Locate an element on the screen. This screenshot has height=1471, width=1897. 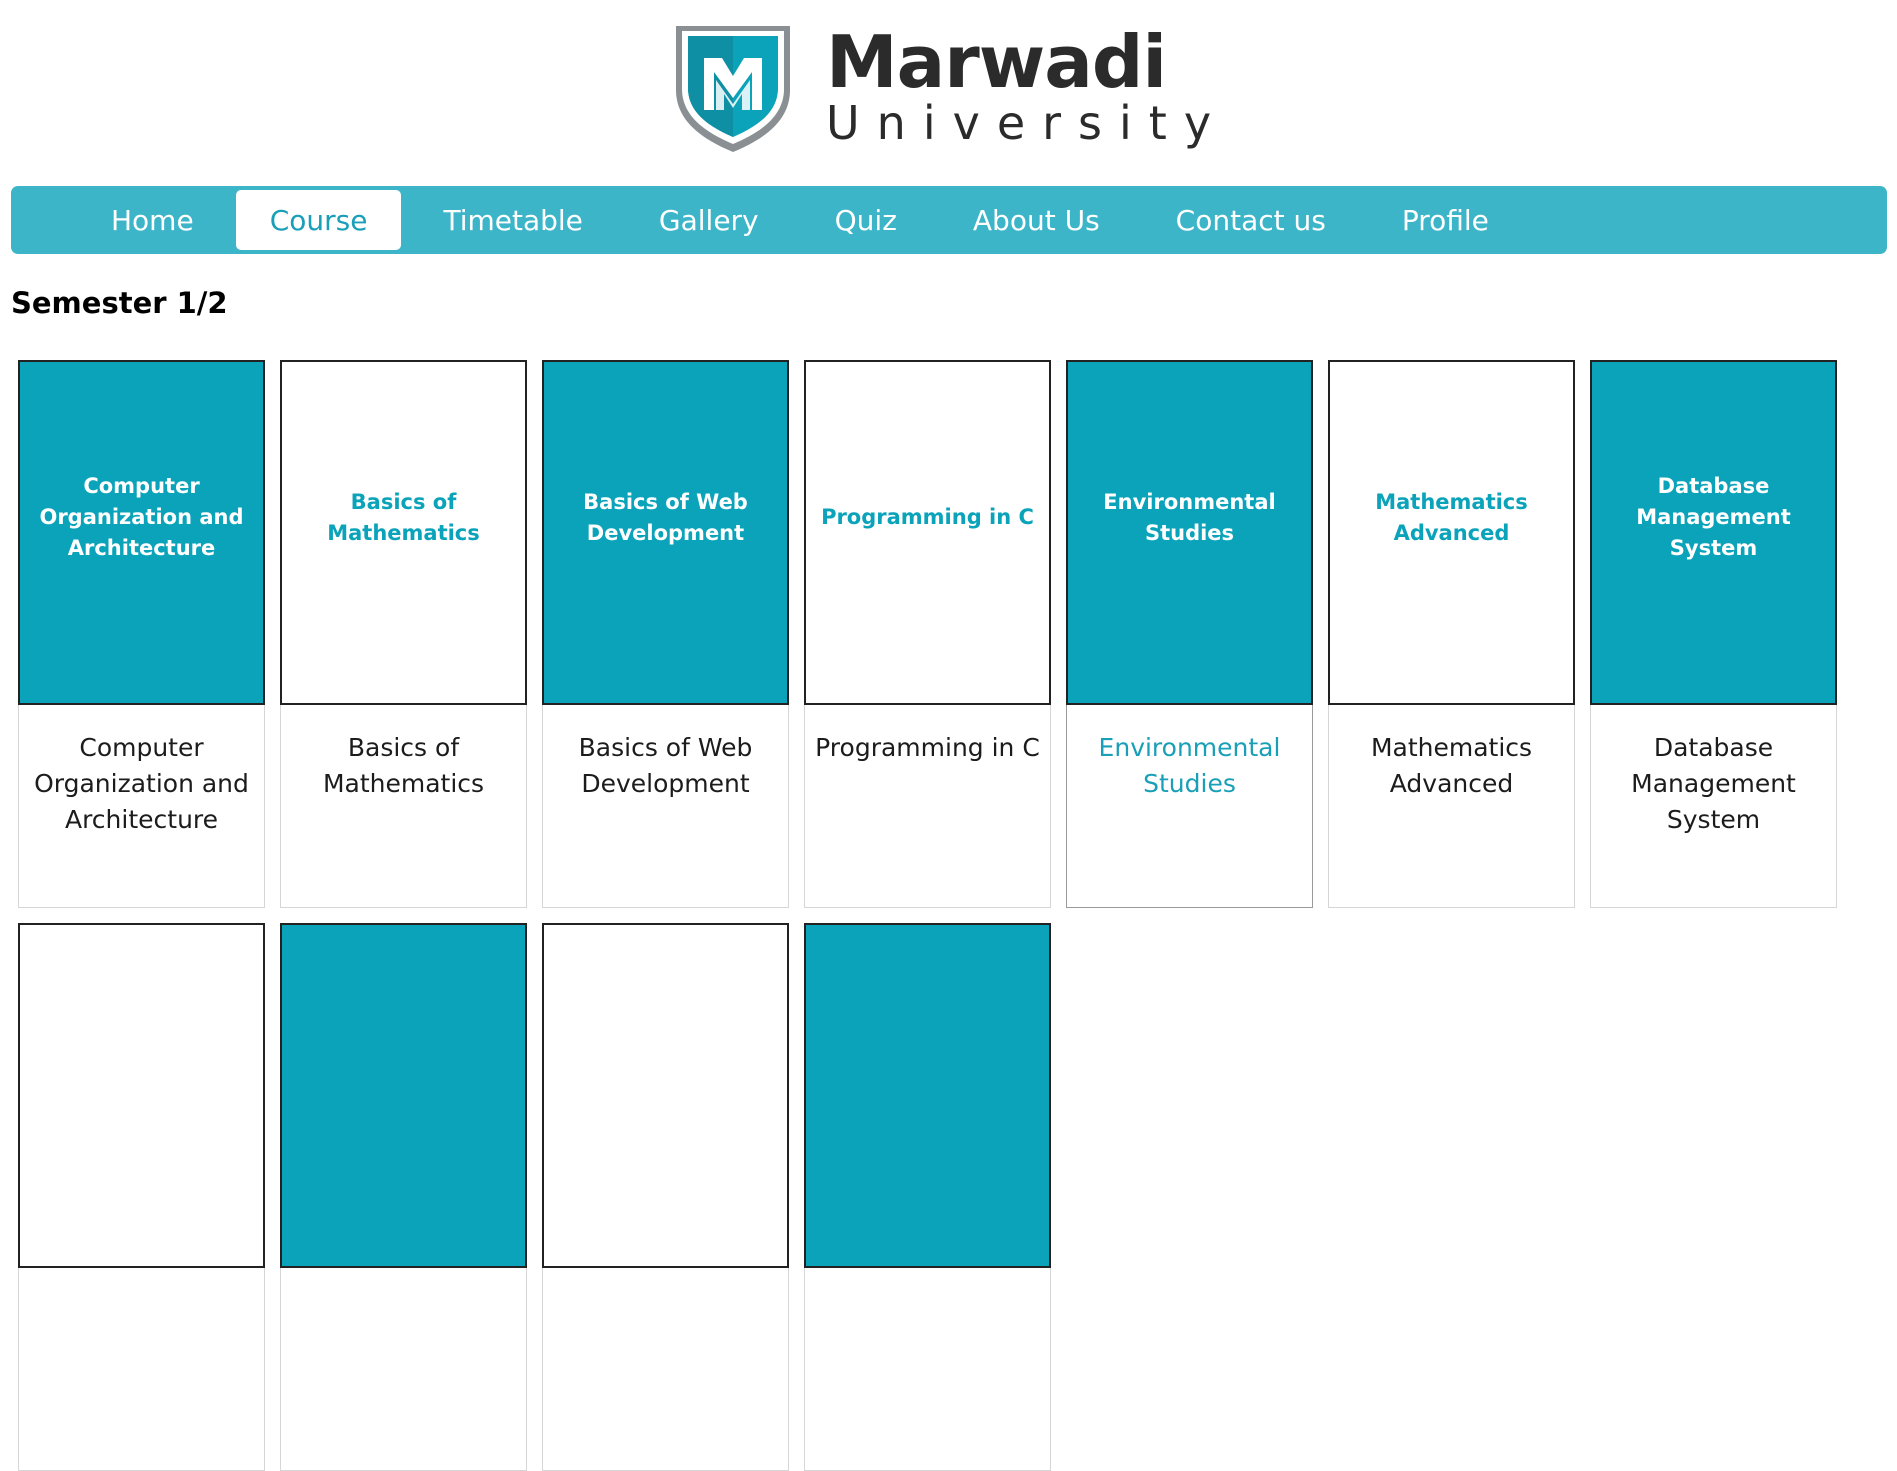
course-thumbnail: Basics of Web Development is located at coordinates (665, 532).